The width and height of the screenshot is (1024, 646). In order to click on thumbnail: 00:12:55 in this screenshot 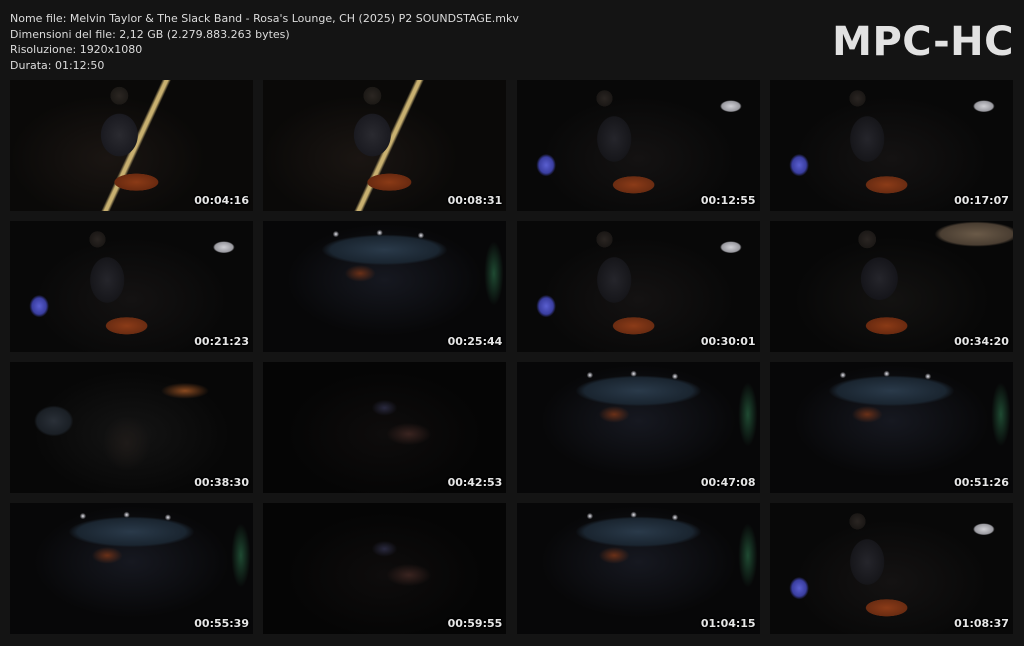, I will do `click(638, 145)`.